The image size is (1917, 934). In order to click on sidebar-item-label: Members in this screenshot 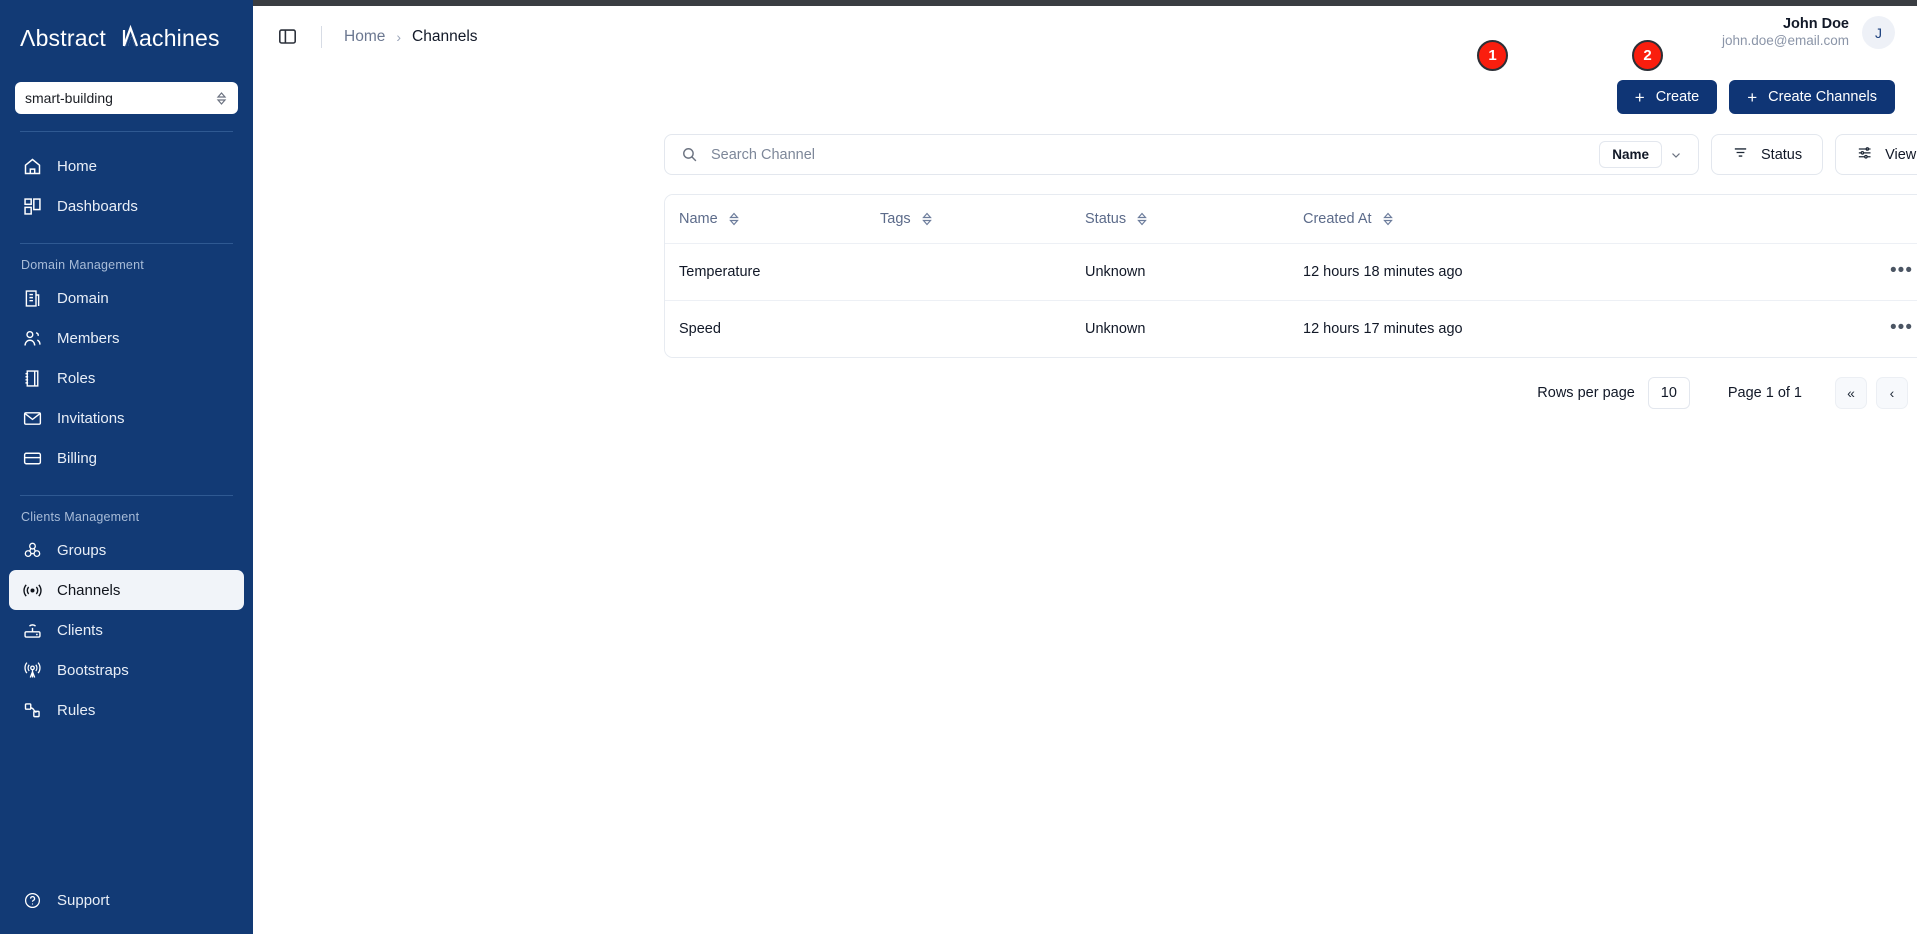, I will do `click(88, 338)`.